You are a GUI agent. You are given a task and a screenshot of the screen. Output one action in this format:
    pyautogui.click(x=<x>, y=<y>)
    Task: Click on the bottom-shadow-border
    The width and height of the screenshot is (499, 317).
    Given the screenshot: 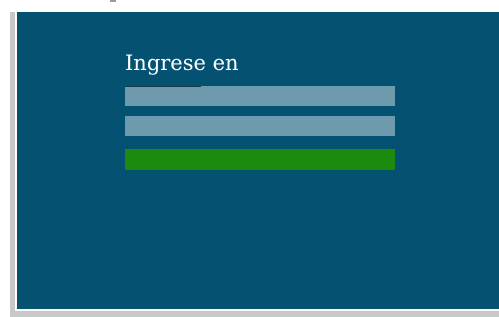 What is the action you would take?
    pyautogui.click(x=254, y=314)
    